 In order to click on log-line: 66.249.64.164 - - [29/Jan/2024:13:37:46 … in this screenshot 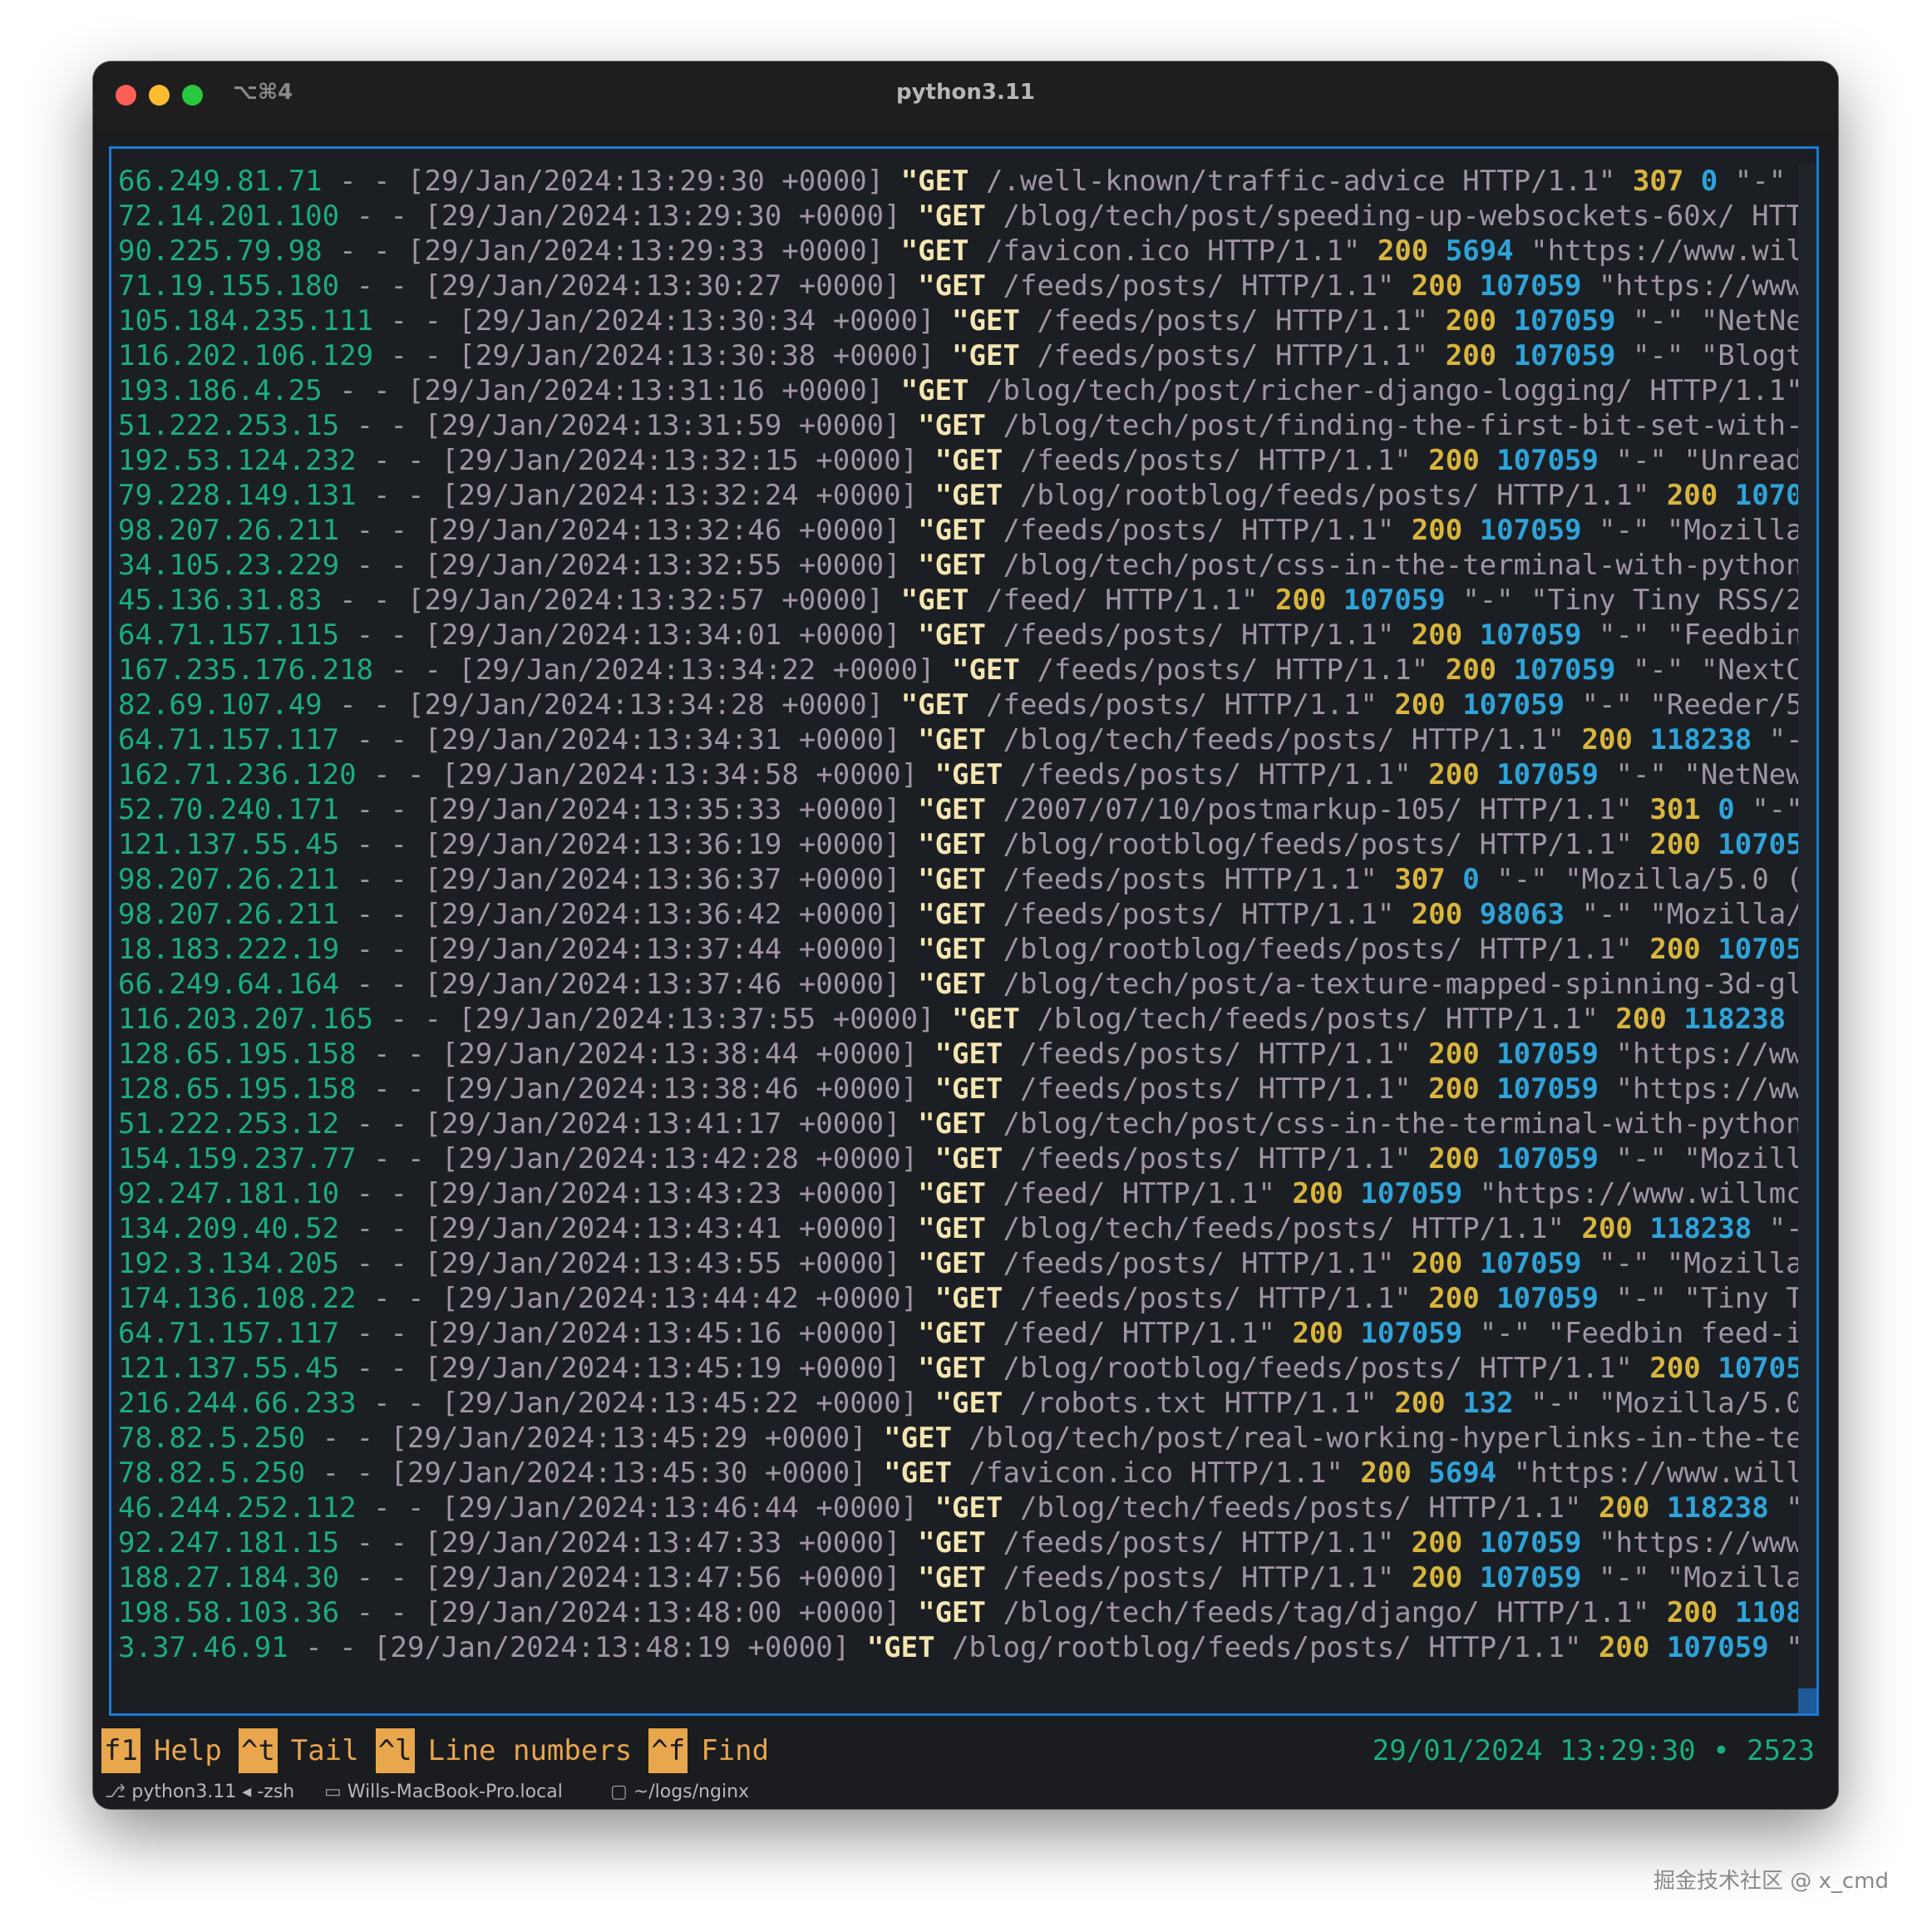, I will do `click(958, 984)`.